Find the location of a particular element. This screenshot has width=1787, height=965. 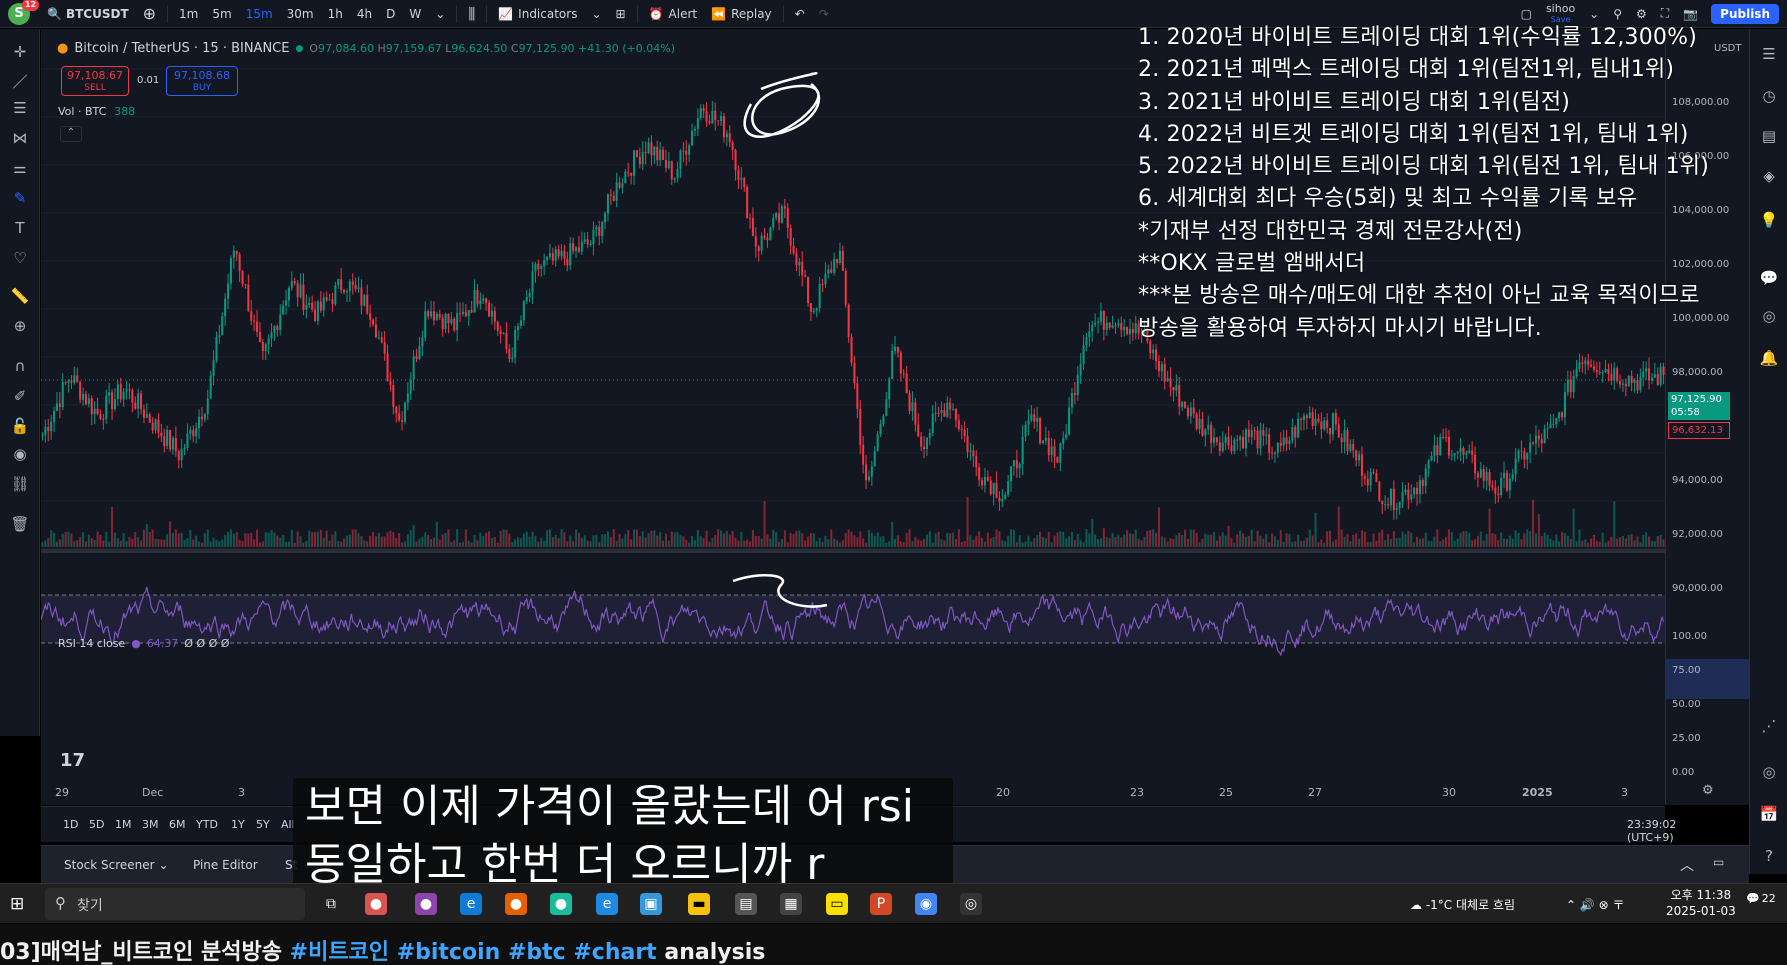

tab-stock-screener: Stock Screener ⌄ is located at coordinates (116, 865).